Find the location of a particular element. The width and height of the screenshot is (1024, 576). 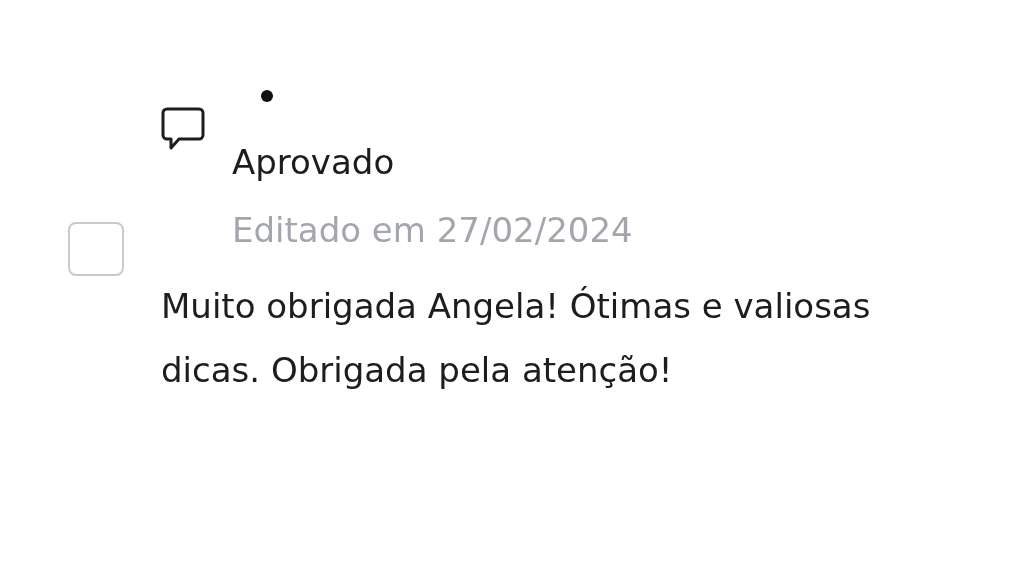

status-text: Aprovado is located at coordinates (314, 162).